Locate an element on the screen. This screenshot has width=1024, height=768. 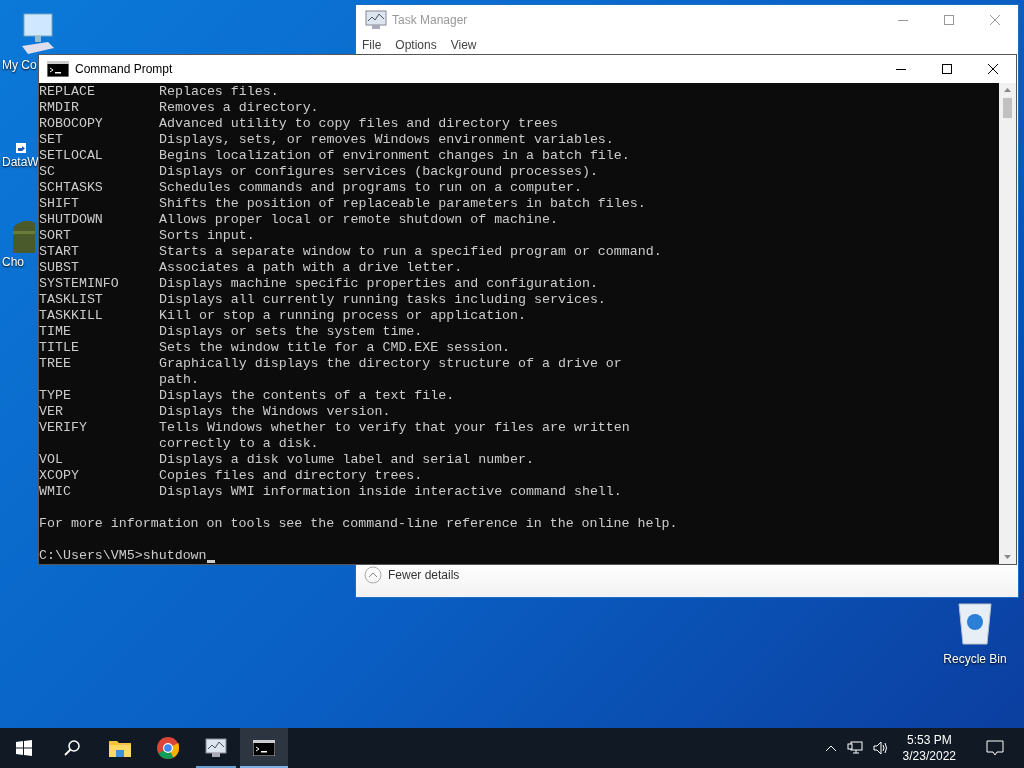
desktop-icon-label: My Co is located at coordinates (19, 65).